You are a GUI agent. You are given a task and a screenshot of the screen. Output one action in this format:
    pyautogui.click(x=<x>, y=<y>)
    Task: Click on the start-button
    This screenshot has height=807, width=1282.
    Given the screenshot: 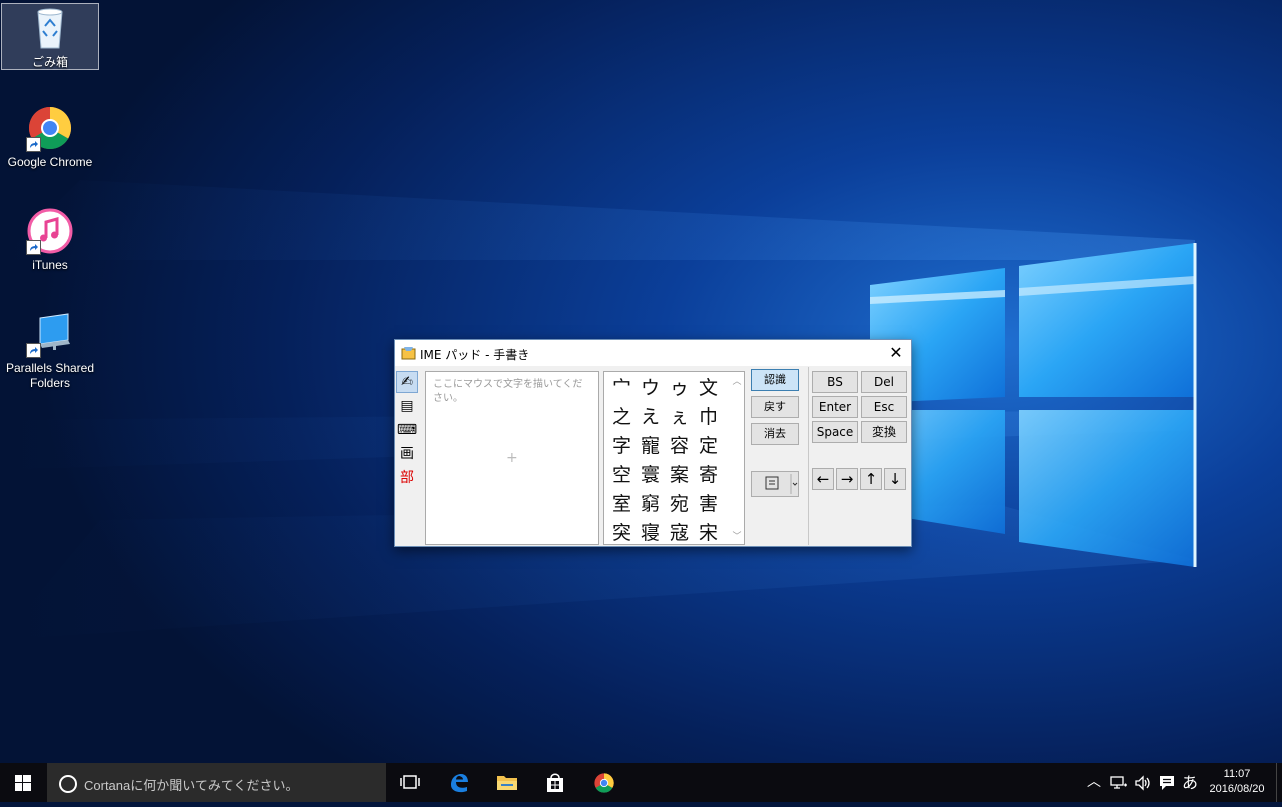 What is the action you would take?
    pyautogui.click(x=23, y=782)
    